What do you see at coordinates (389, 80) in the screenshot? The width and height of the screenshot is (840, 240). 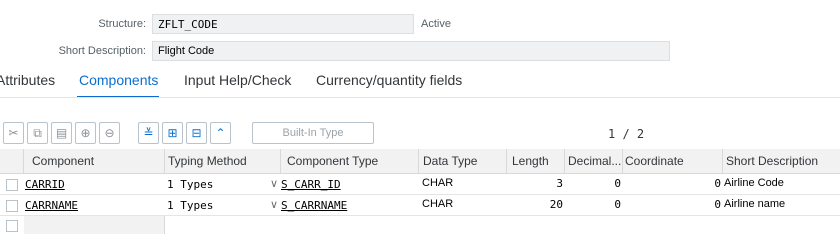 I see `tab-currency-quantity-fields: Currency/quantity fields` at bounding box center [389, 80].